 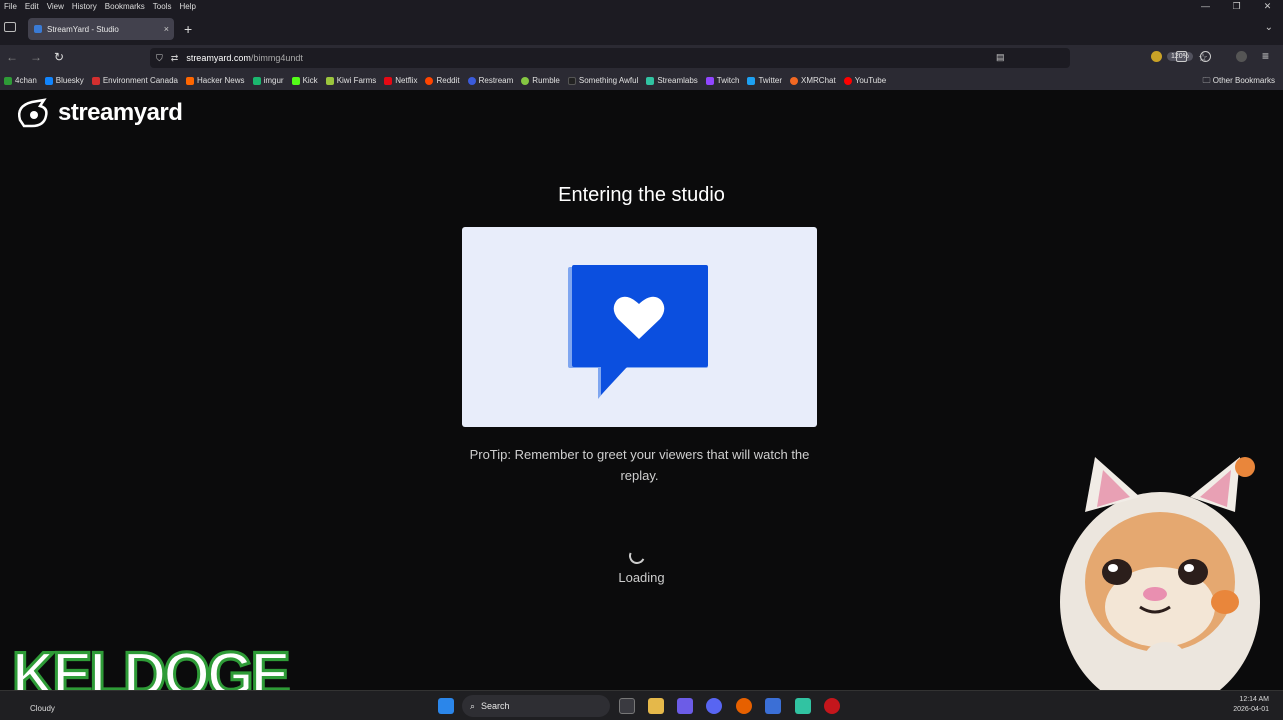 I want to click on tab-list-icon, so click(x=10, y=27).